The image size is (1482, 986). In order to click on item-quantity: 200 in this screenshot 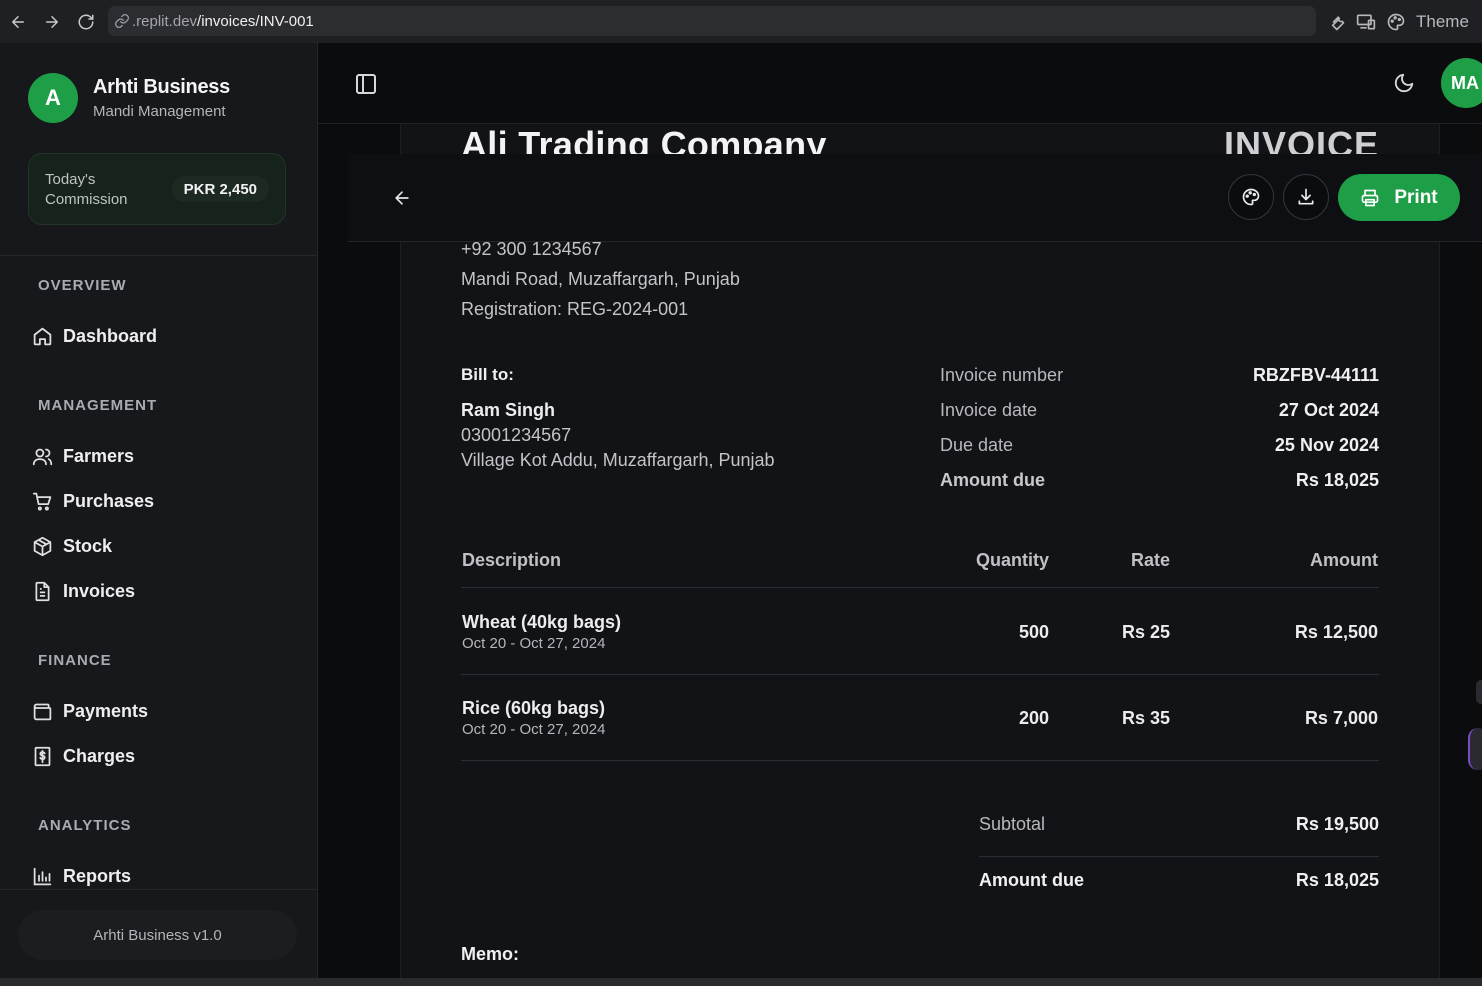, I will do `click(1033, 718)`.